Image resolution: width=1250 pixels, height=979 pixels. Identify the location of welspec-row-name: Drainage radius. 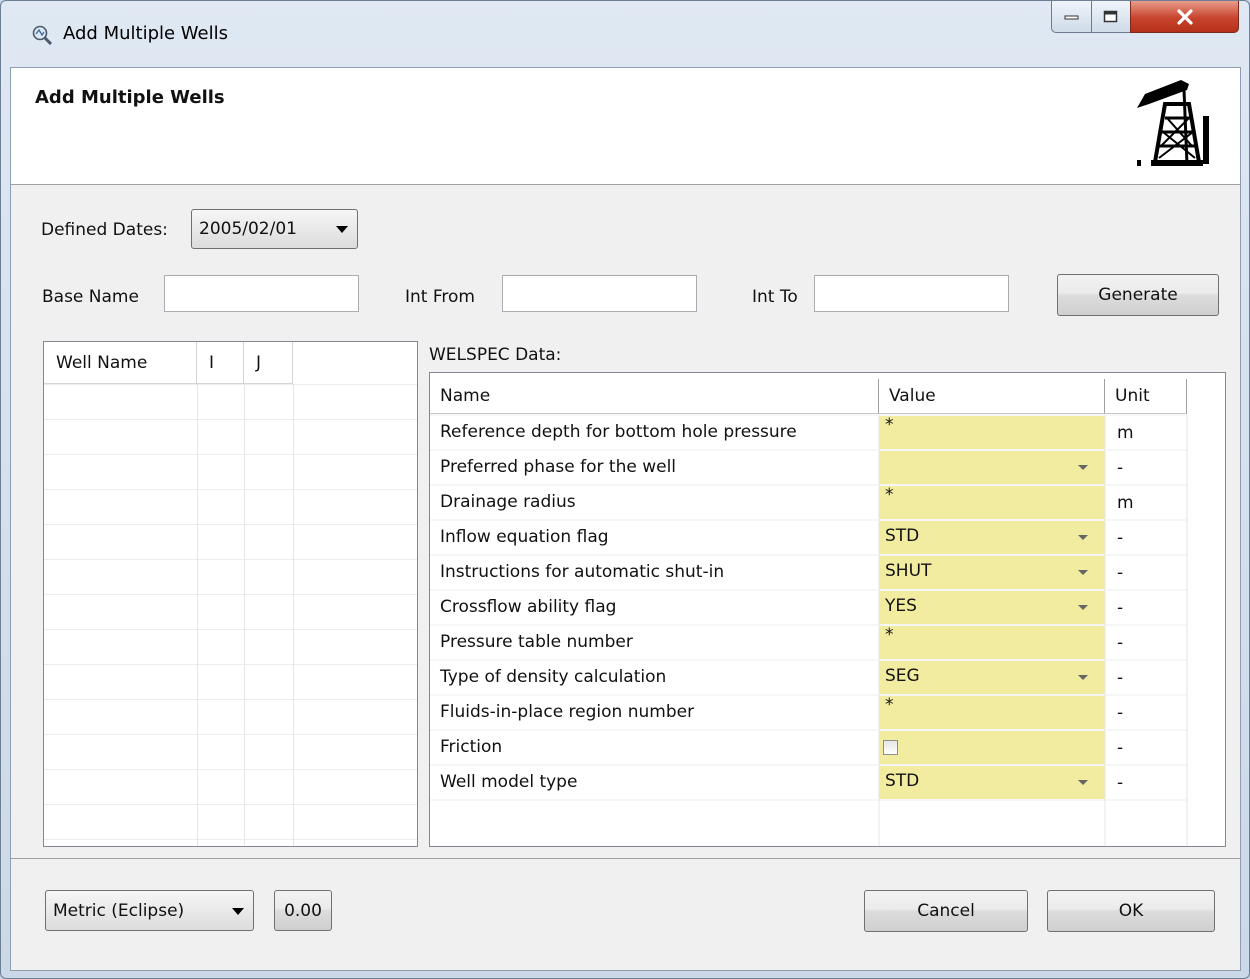
(508, 502).